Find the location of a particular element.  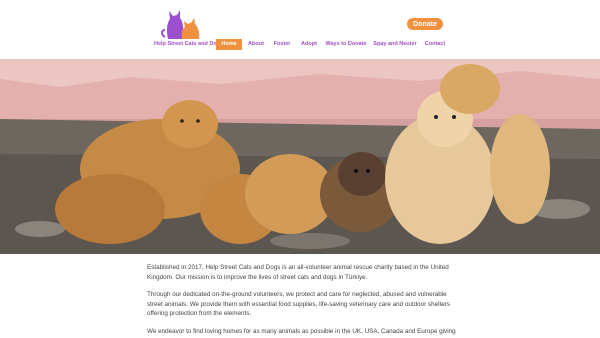

nav-item-about: About is located at coordinates (256, 44).